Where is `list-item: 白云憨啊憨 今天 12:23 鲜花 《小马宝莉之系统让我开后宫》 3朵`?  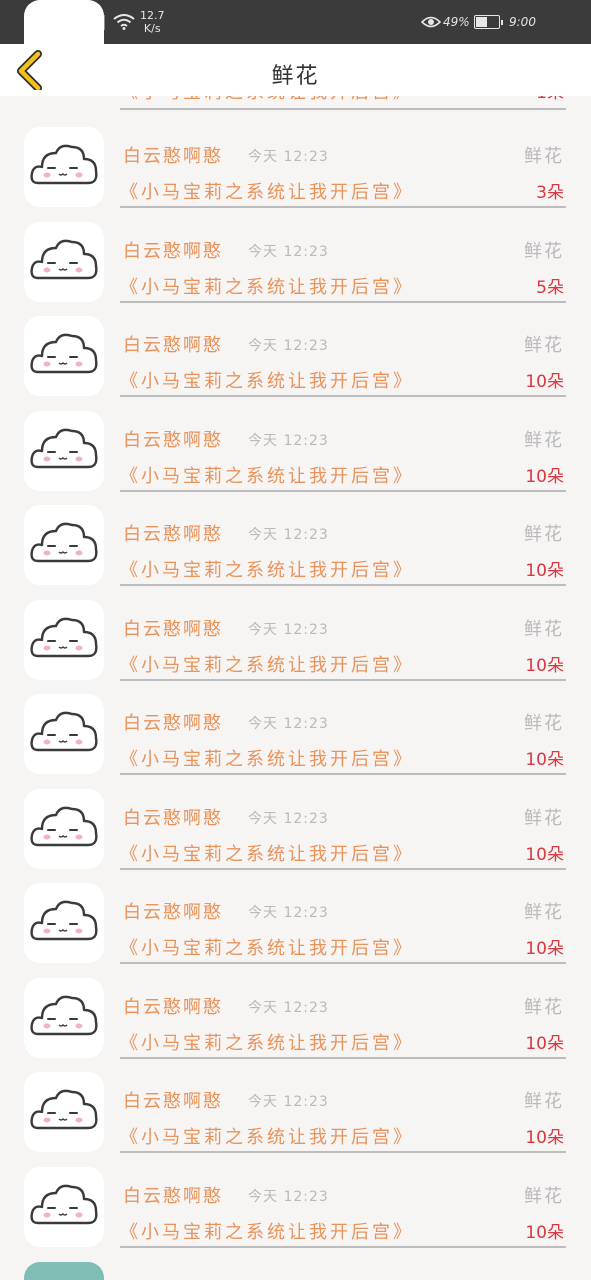
list-item: 白云憨啊憨 今天 12:23 鲜花 《小马宝莉之系统让我开后宫》 3朵 is located at coordinates (295, 152).